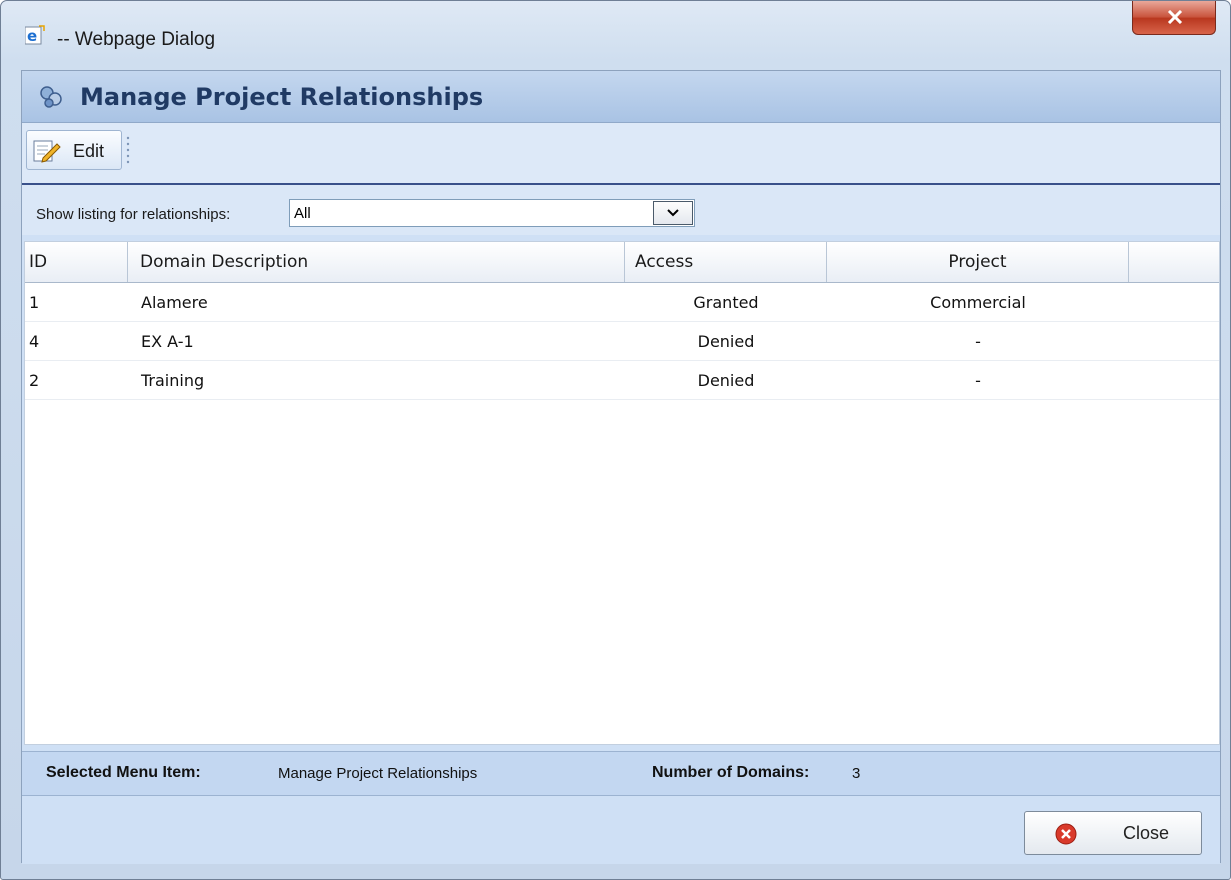 This screenshot has height=880, width=1231. I want to click on edit-label: Edit, so click(89, 151).